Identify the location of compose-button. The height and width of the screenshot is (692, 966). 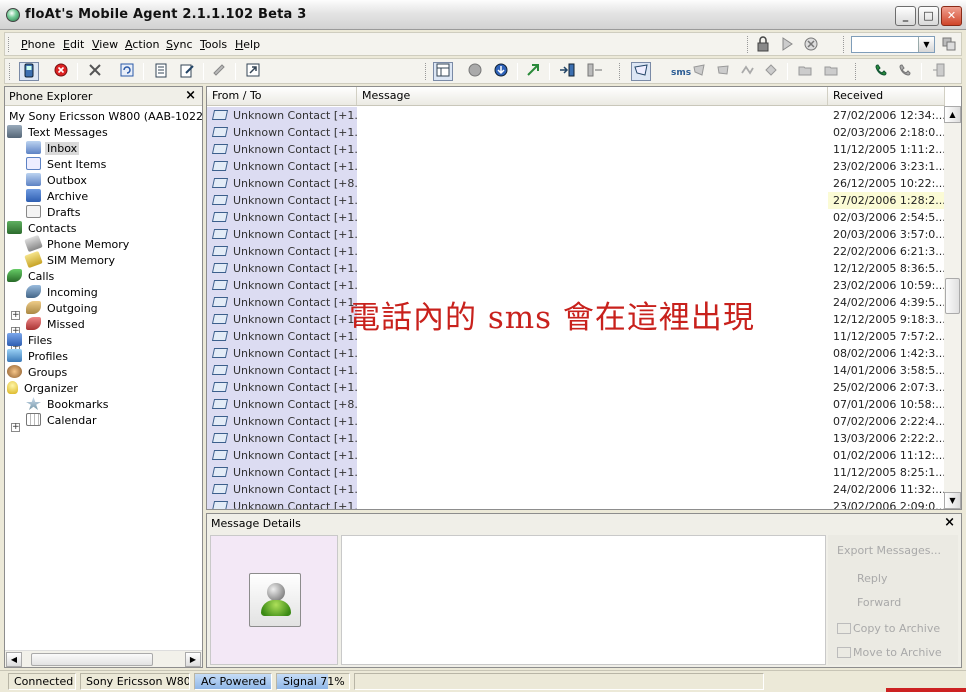
(219, 71).